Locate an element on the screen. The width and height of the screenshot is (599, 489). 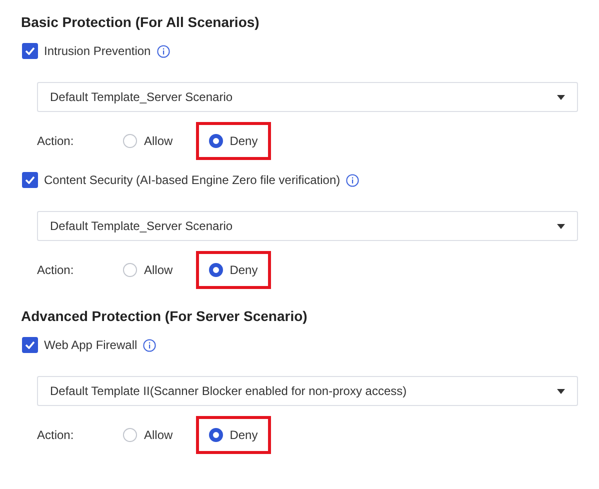
section-heading: Basic Protection (For All Scenarios) is located at coordinates (140, 22).